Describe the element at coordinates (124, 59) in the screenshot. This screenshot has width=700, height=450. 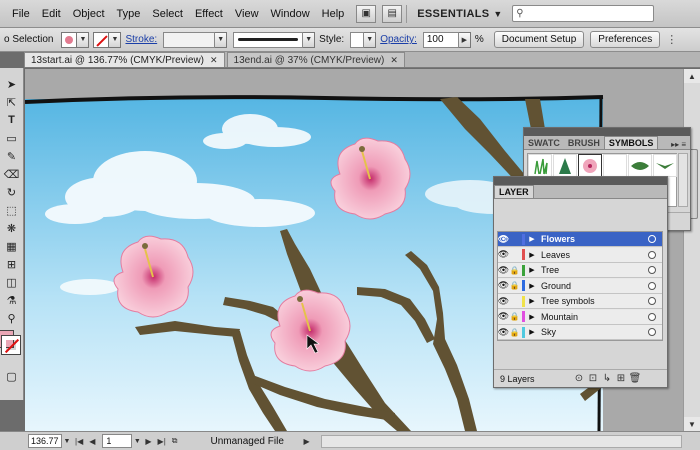
I see `tab-13start: 13start.ai @ 136.77% (CMYK/Preview) ✕` at that location.